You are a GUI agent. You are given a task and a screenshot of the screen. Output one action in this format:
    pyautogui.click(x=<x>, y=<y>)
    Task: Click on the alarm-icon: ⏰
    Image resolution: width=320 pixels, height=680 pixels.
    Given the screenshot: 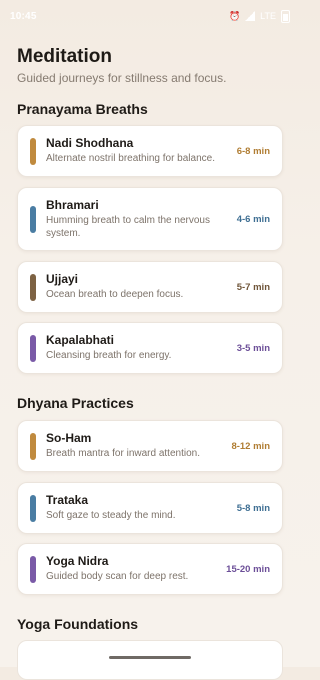 What is the action you would take?
    pyautogui.click(x=234, y=15)
    